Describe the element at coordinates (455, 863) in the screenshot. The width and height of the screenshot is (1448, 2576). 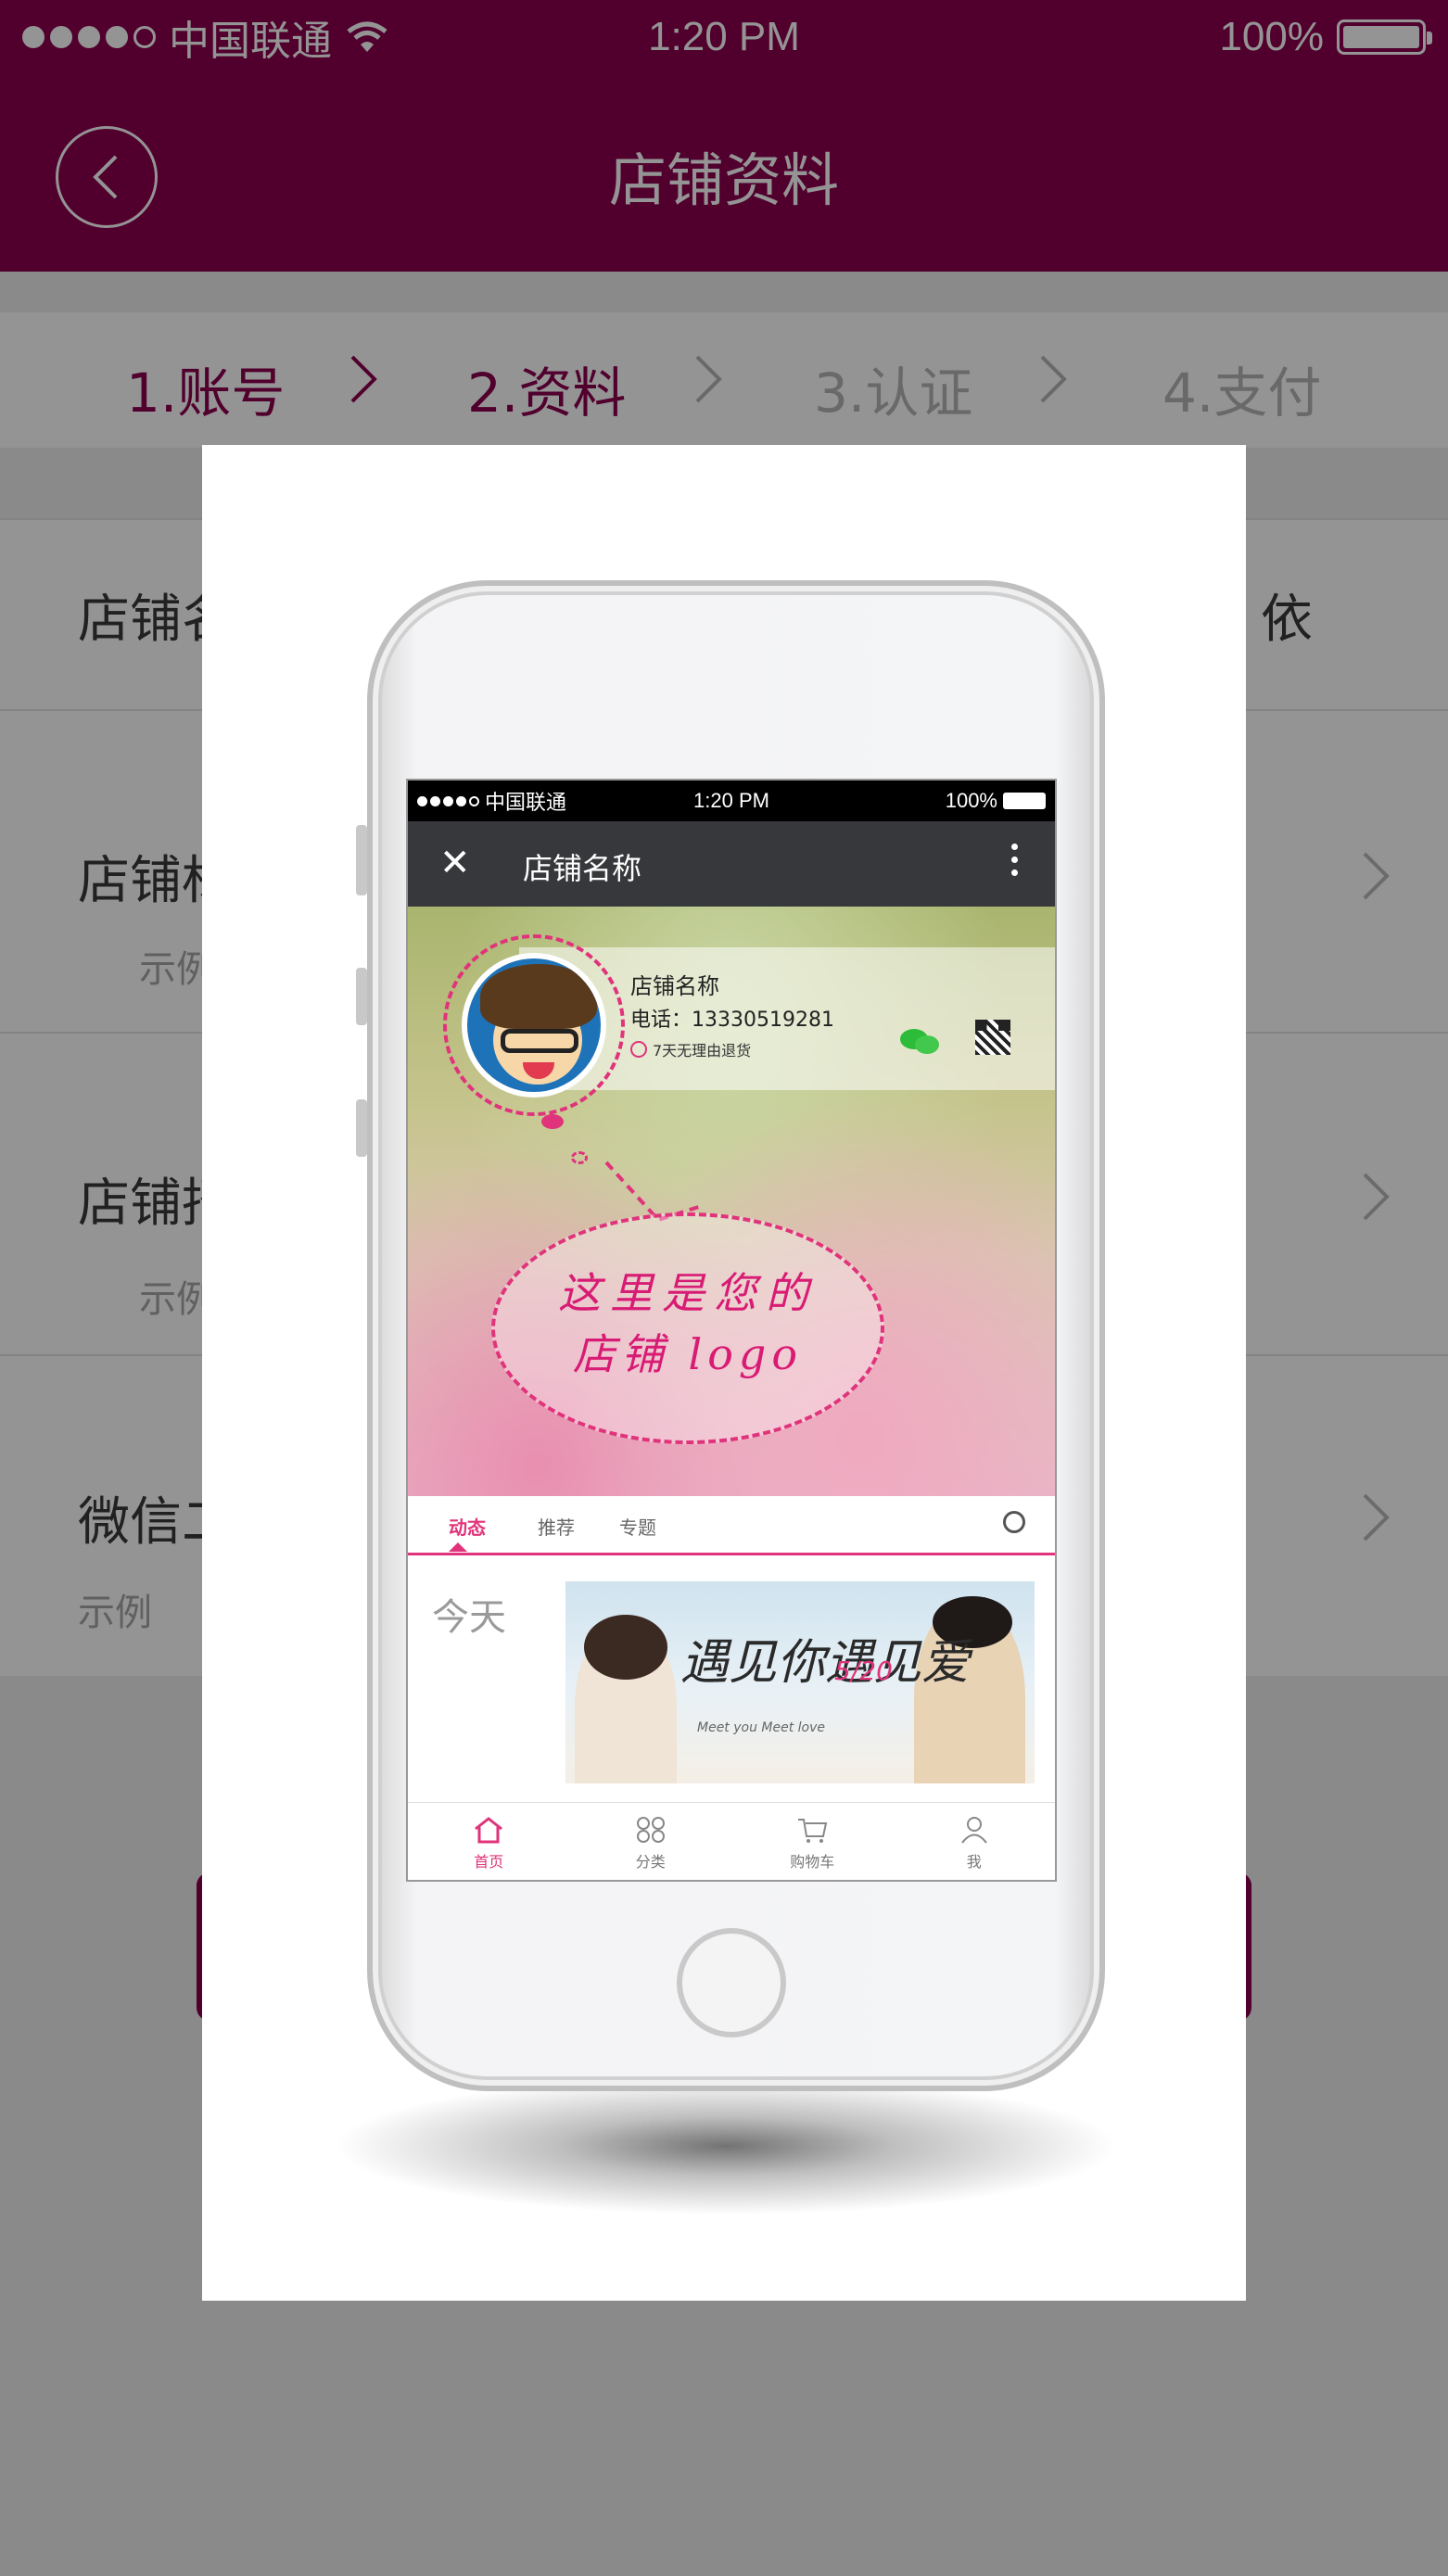
I see `close-icon: ✕` at that location.